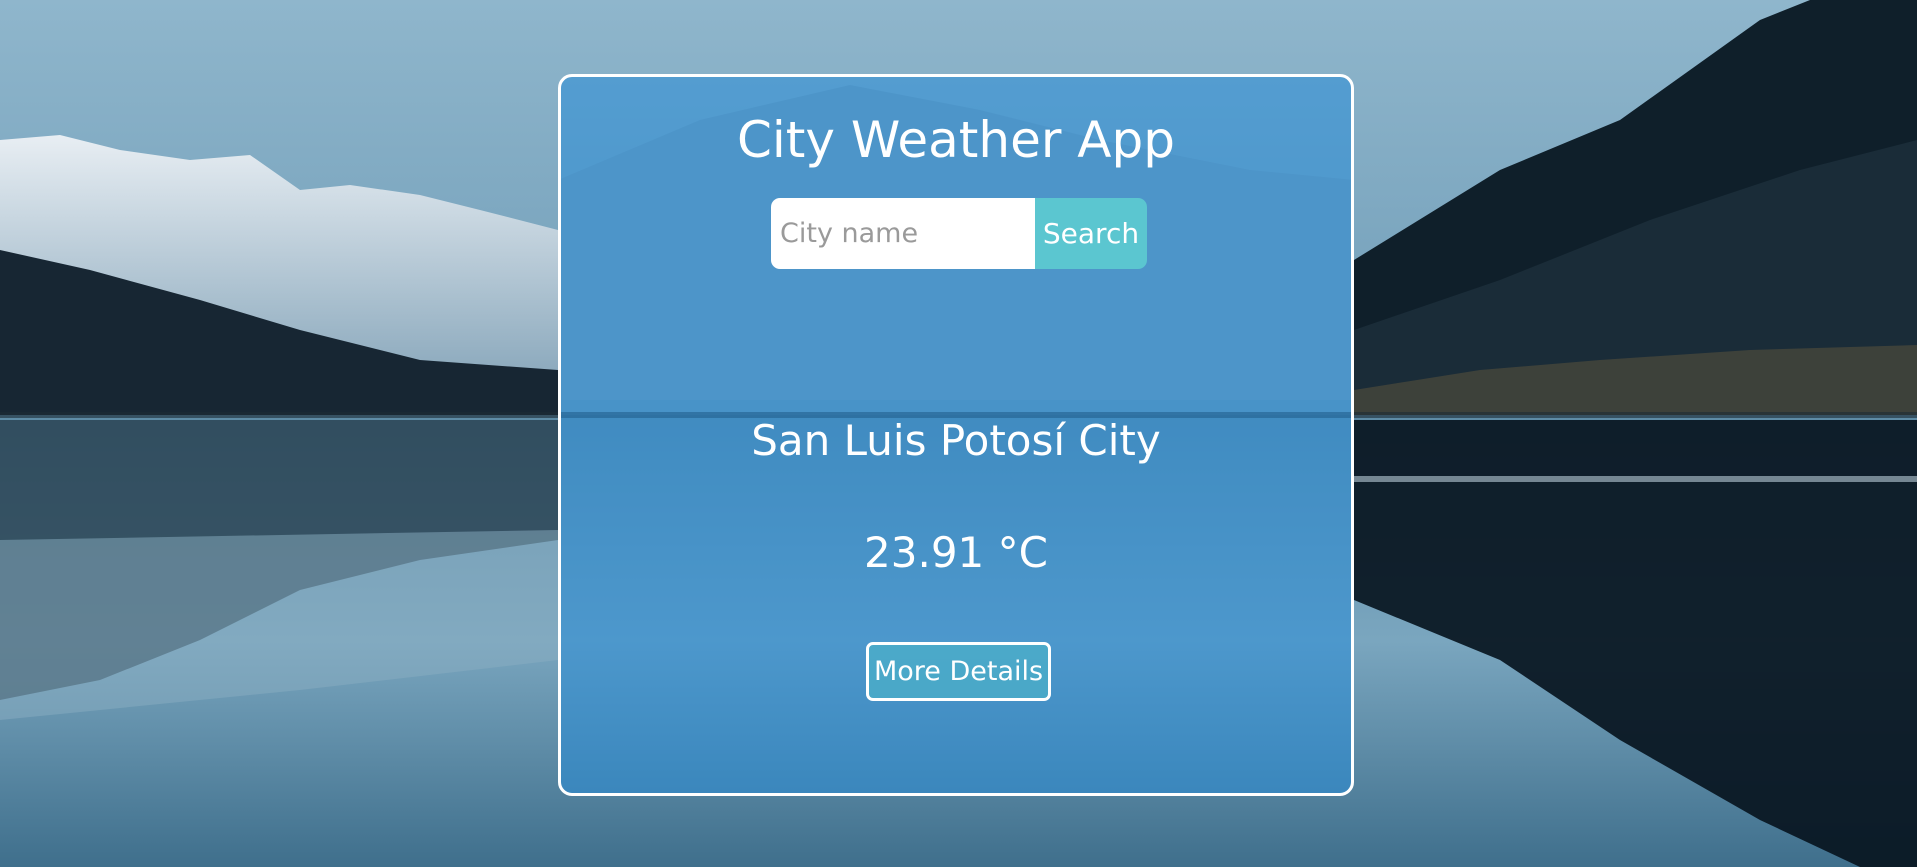 This screenshot has width=1917, height=867. Describe the element at coordinates (958, 671) in the screenshot. I see `more-details-button: More Details` at that location.